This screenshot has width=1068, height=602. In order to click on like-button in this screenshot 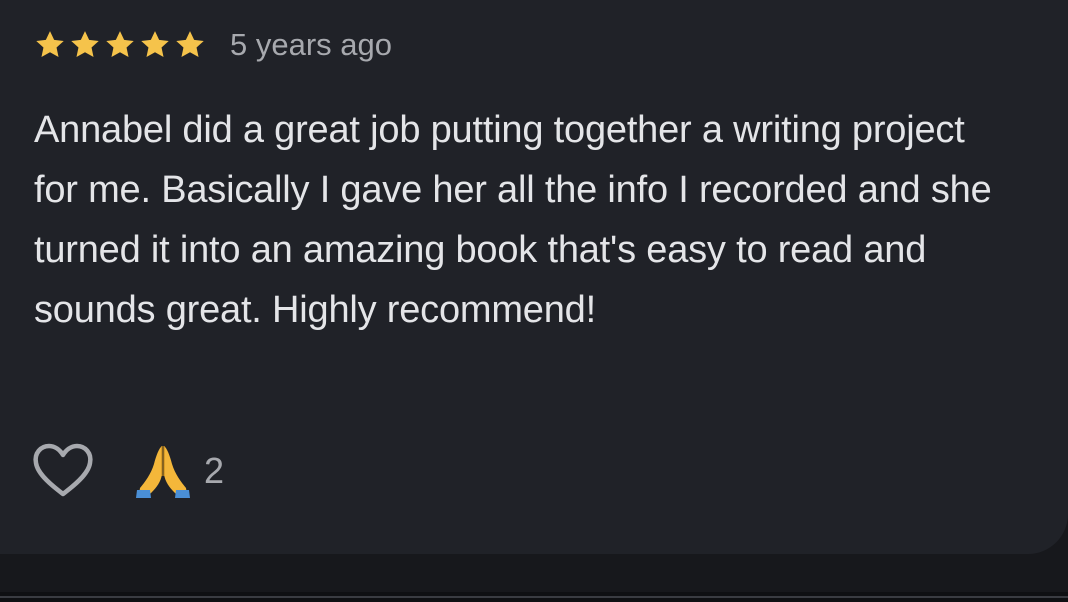, I will do `click(63, 471)`.